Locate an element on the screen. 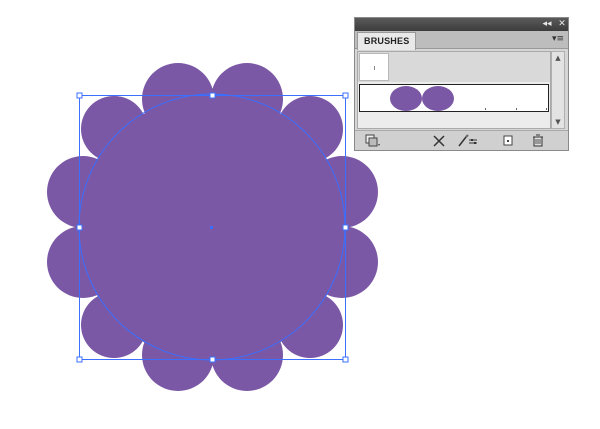 This screenshot has width=600, height=429. handle-top-left is located at coordinates (79, 95).